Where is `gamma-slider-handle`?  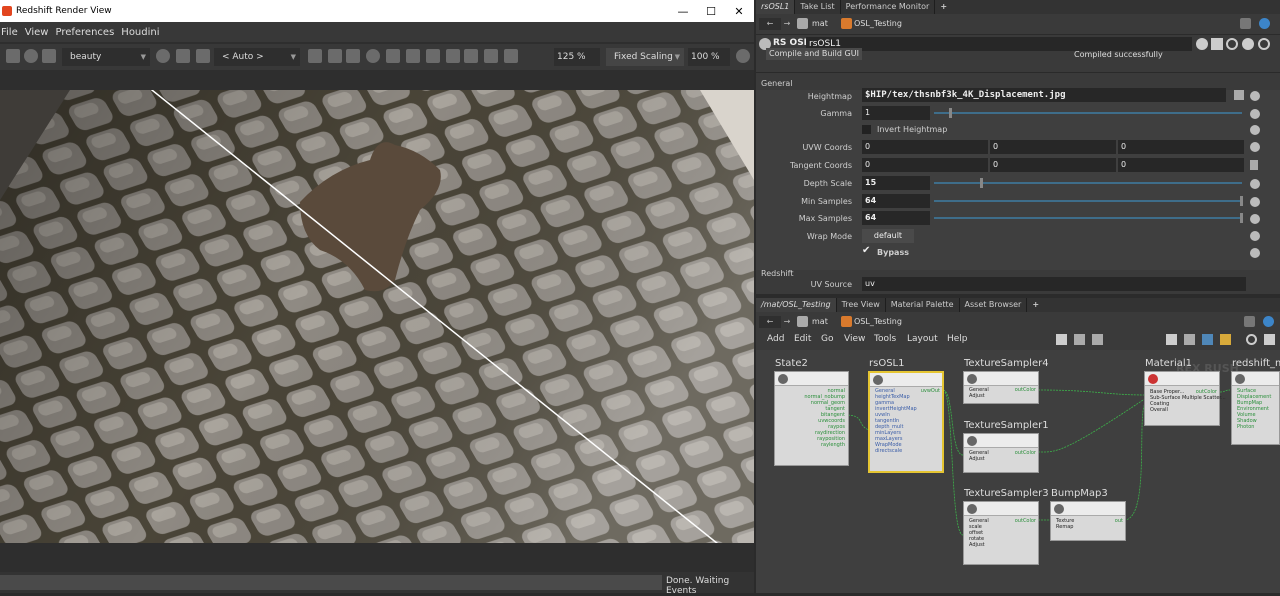
gamma-slider-handle is located at coordinates (951, 113).